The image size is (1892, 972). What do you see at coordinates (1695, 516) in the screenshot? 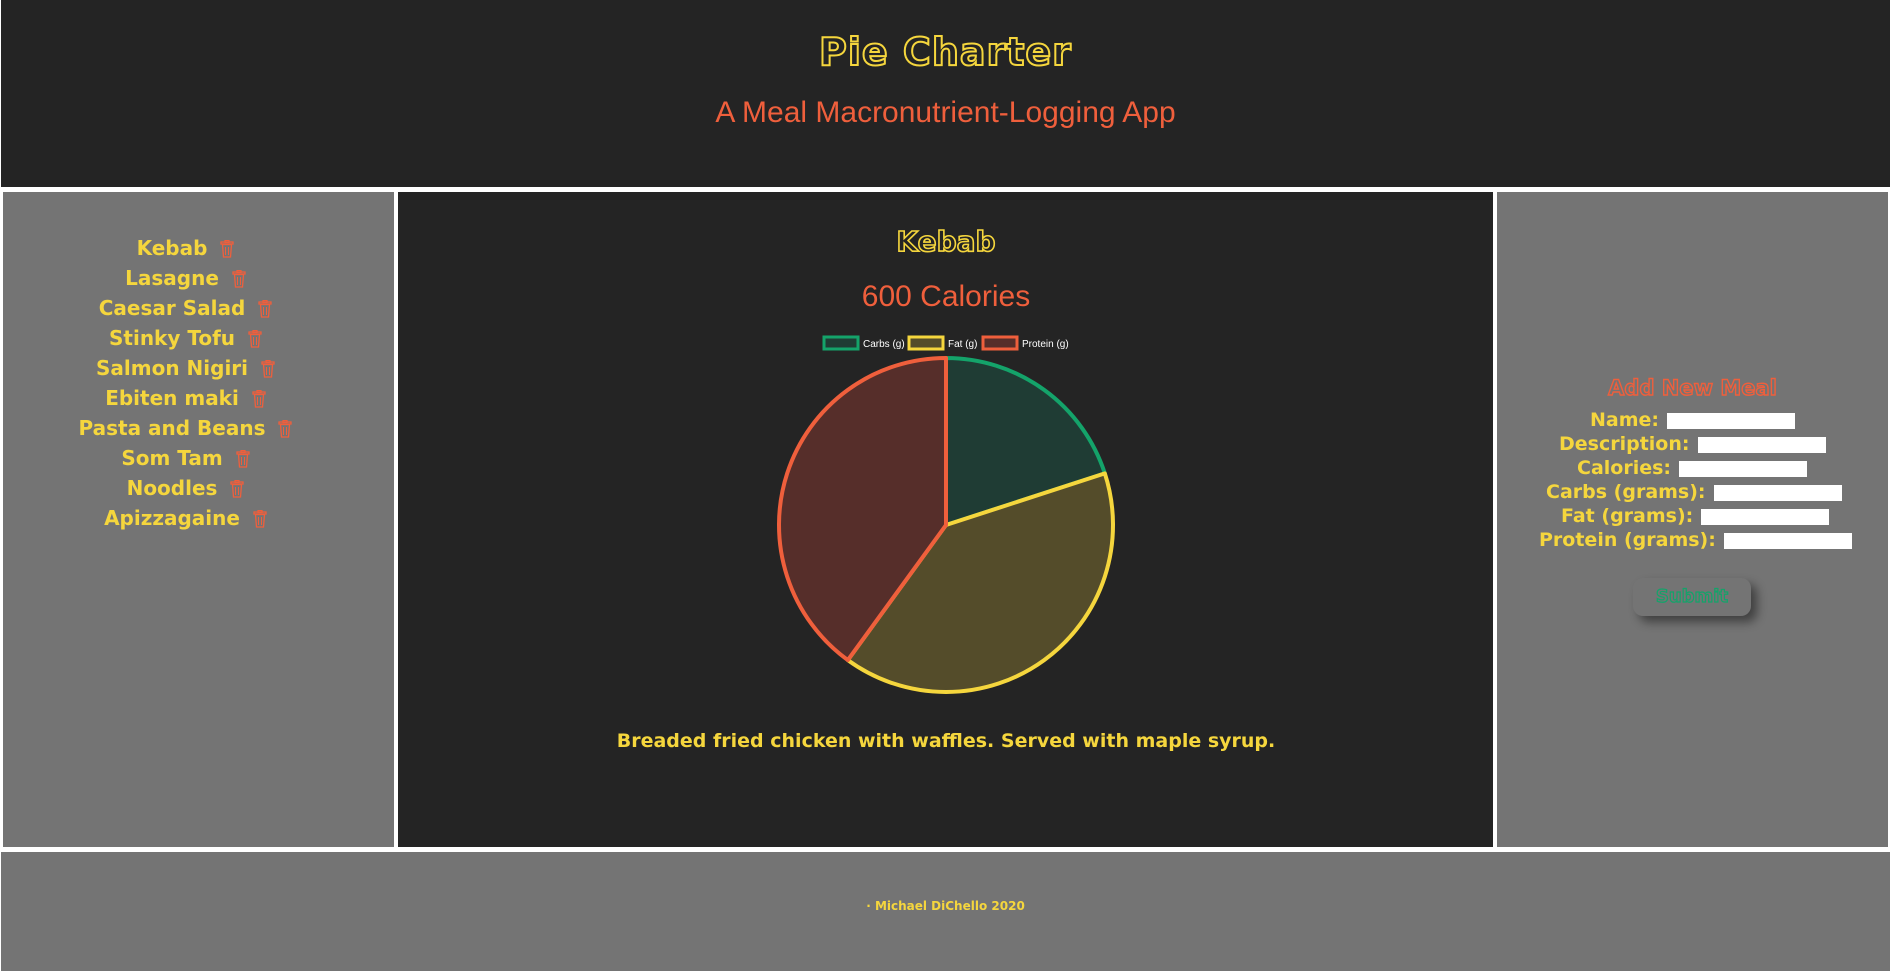
I see `form-row-fat: Fat (grams):` at bounding box center [1695, 516].